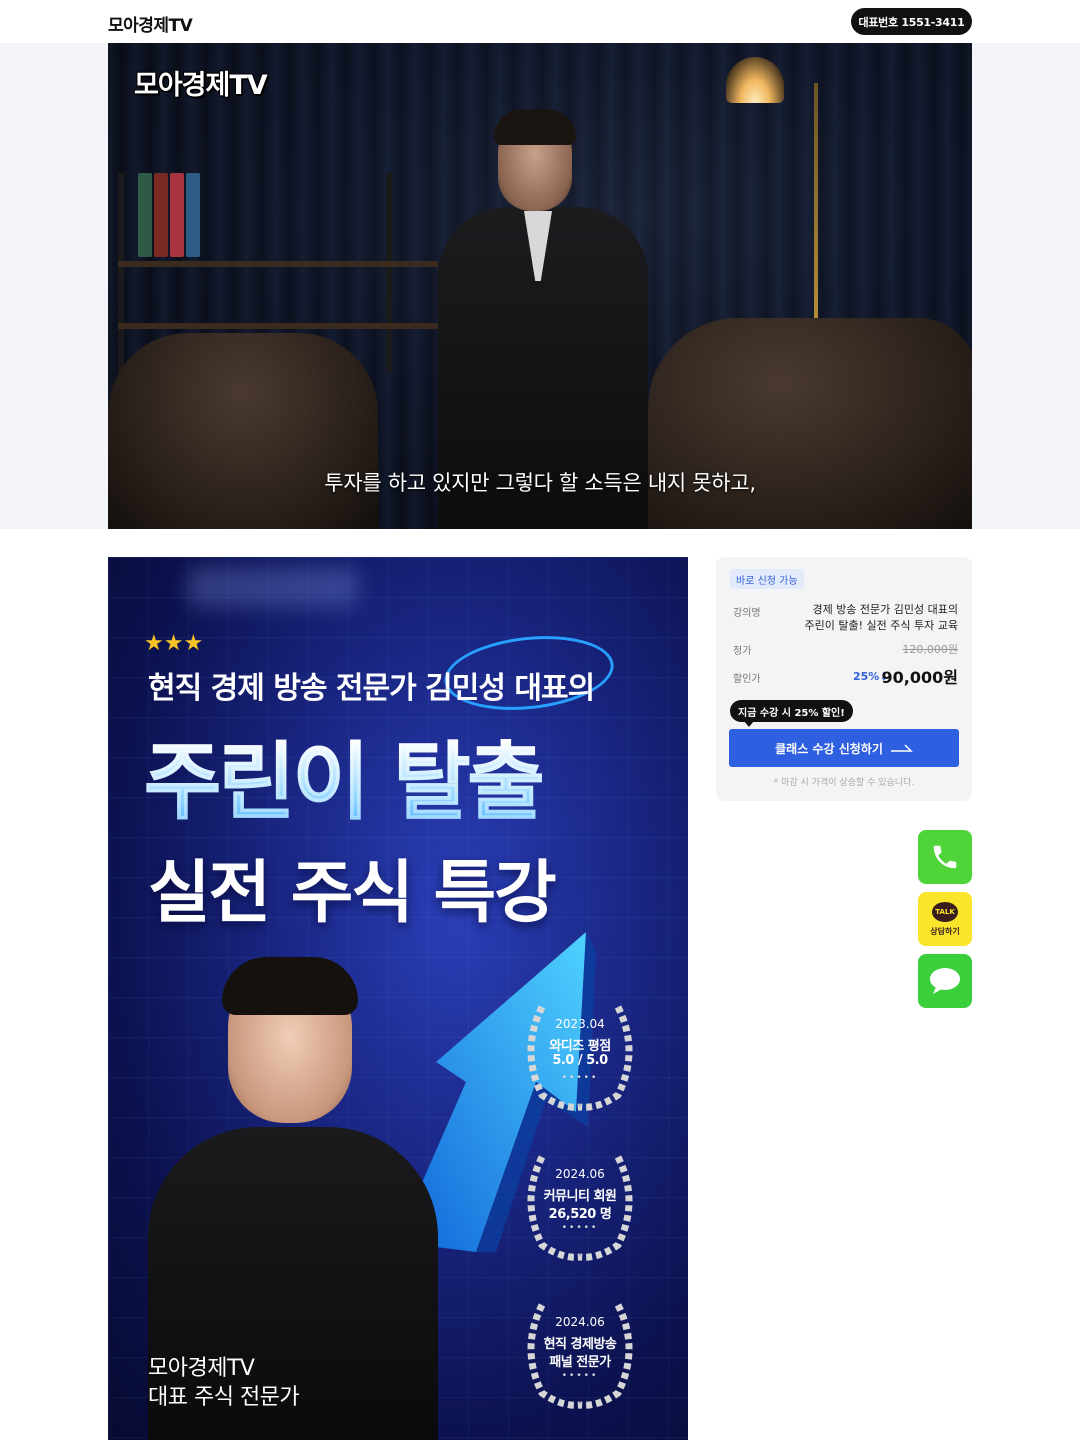 Image resolution: width=1080 pixels, height=1440 pixels. I want to click on course-name-label: 강의명, so click(747, 613).